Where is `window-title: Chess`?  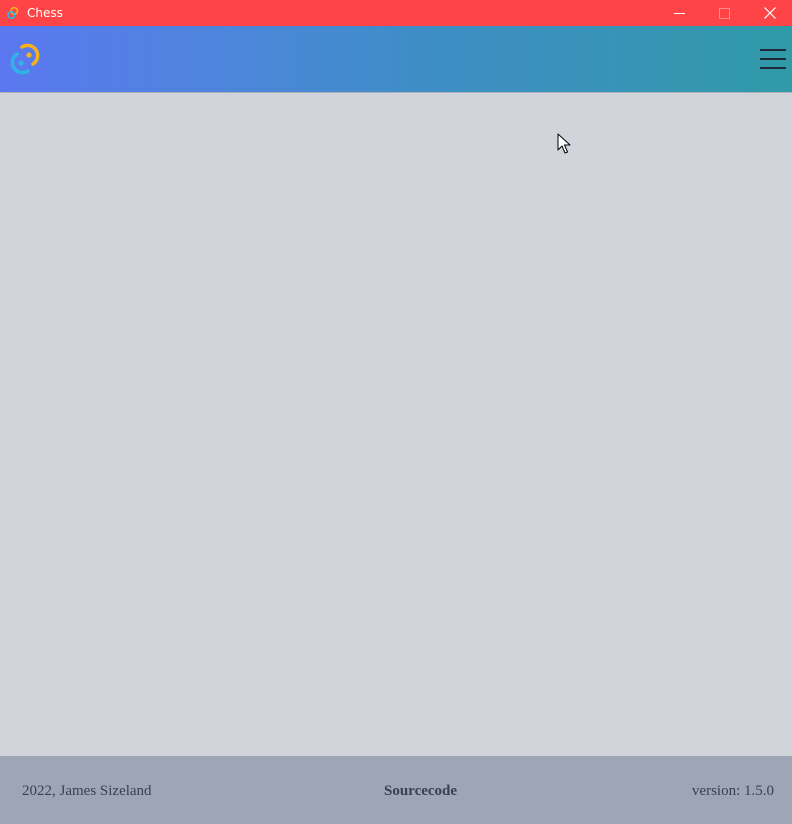 window-title: Chess is located at coordinates (45, 13).